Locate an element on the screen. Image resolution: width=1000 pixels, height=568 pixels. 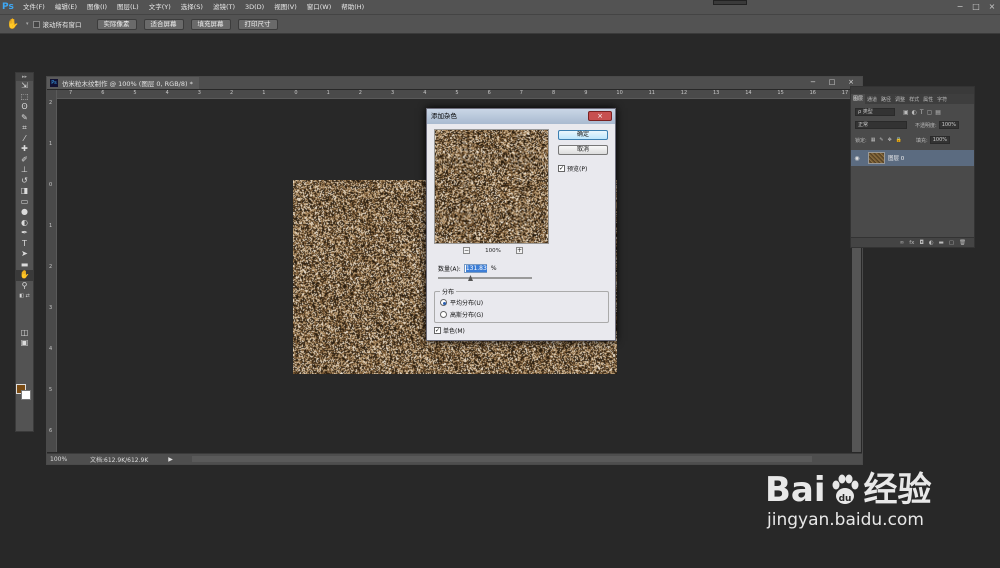
gradient-icon: ▭ is located at coordinates (24, 202).